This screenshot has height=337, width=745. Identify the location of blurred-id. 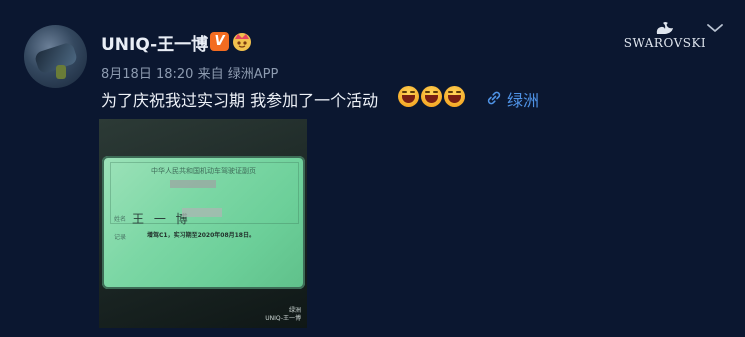
(202, 212).